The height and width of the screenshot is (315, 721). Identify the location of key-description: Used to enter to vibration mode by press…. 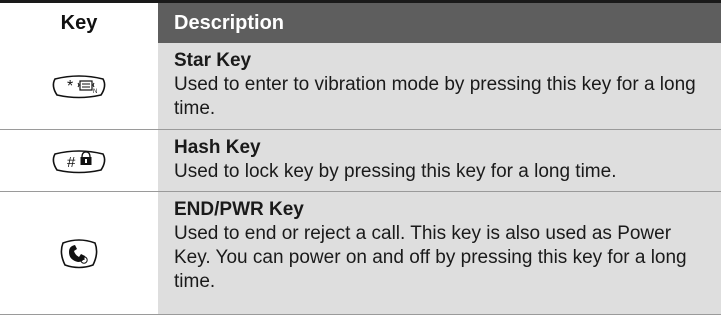
(435, 96).